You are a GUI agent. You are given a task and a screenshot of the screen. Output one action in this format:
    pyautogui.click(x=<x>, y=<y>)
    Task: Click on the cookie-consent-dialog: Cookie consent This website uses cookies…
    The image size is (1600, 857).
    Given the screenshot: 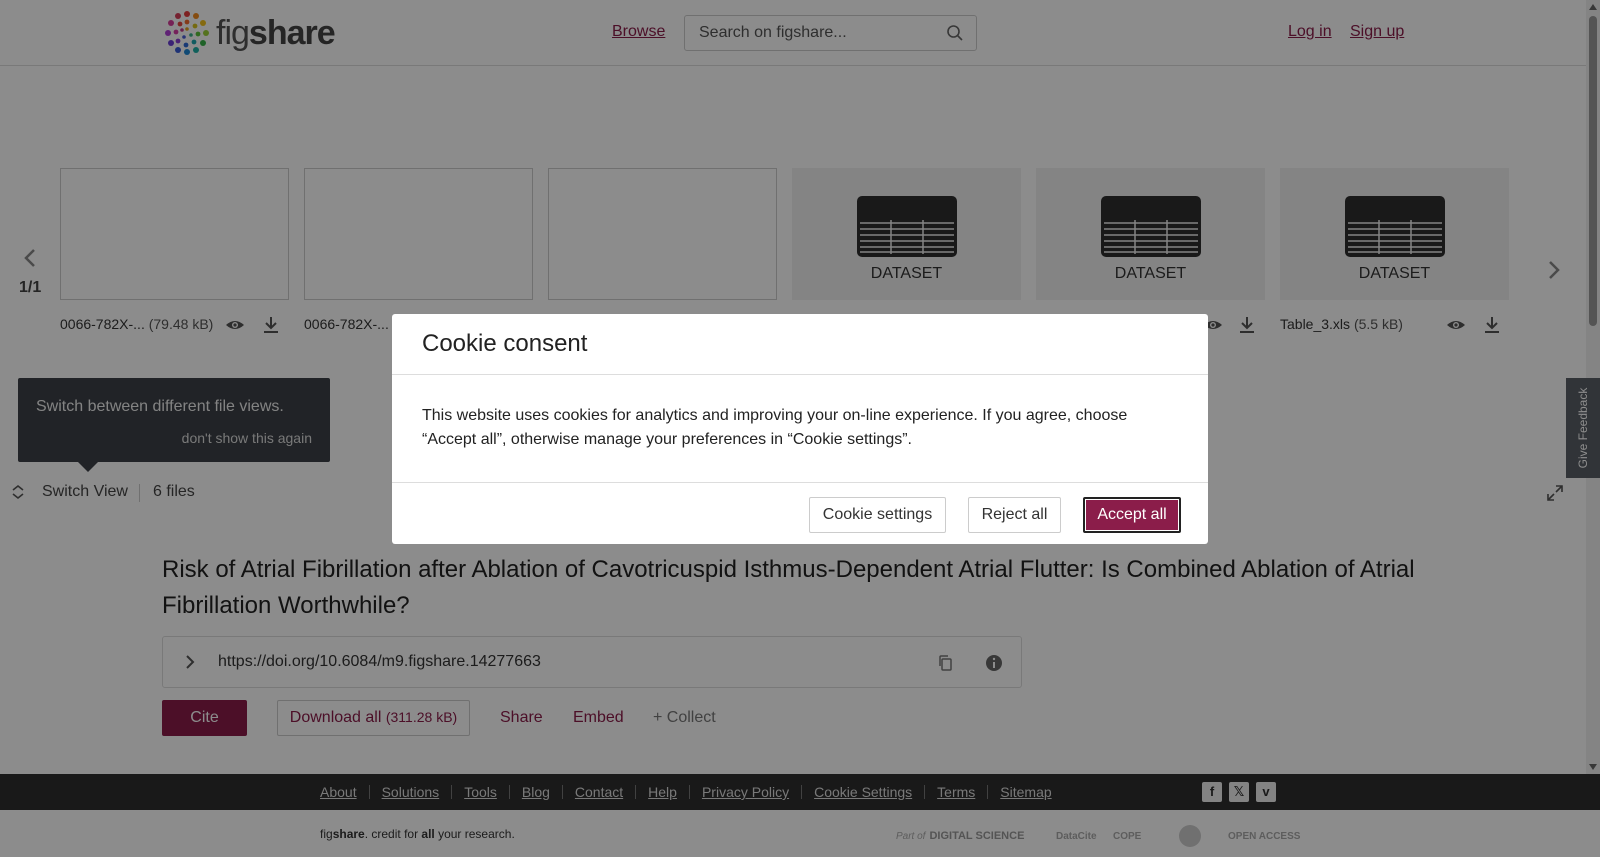 What is the action you would take?
    pyautogui.click(x=800, y=429)
    